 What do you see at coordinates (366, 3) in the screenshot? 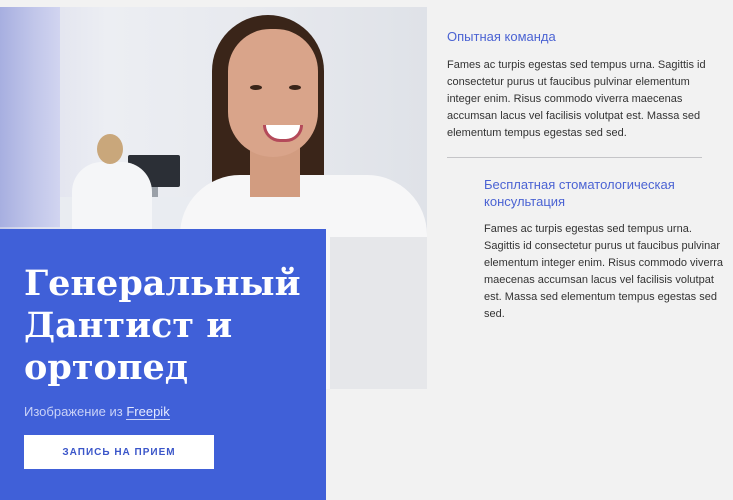
I see `top-strip` at bounding box center [366, 3].